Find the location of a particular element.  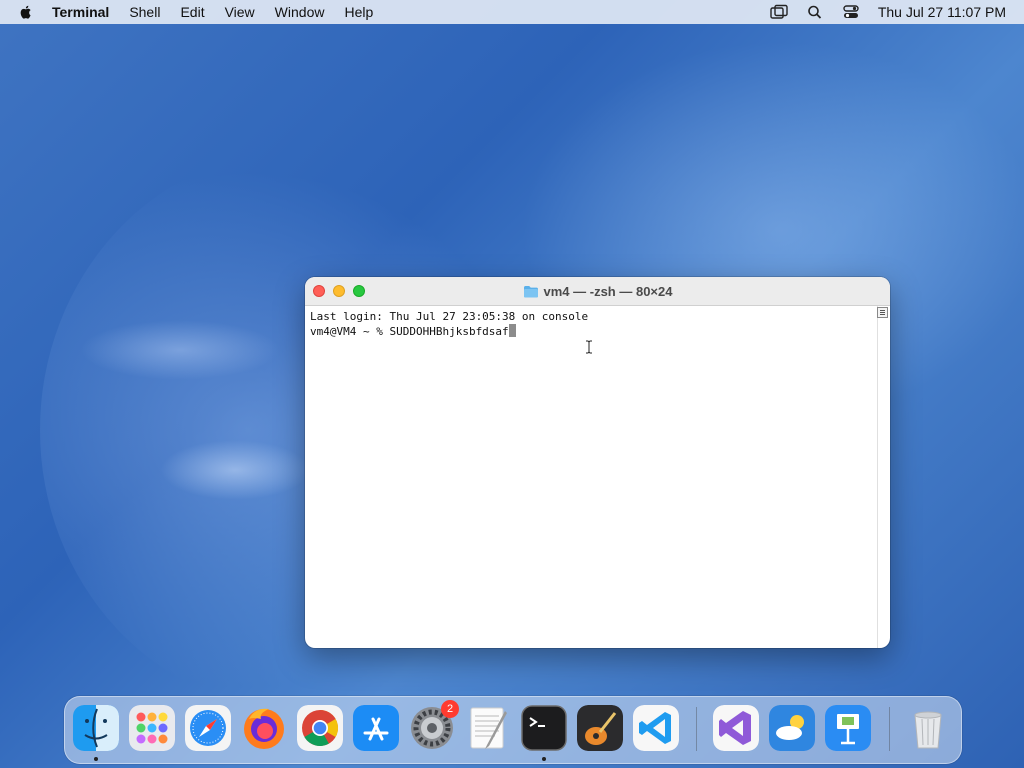

split-pane-button is located at coordinates (882, 312).